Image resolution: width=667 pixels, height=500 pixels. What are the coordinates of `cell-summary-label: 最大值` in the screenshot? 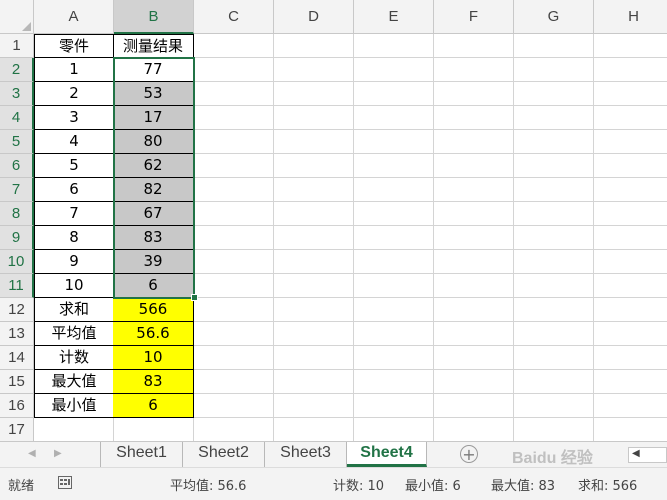 It's located at (74, 382).